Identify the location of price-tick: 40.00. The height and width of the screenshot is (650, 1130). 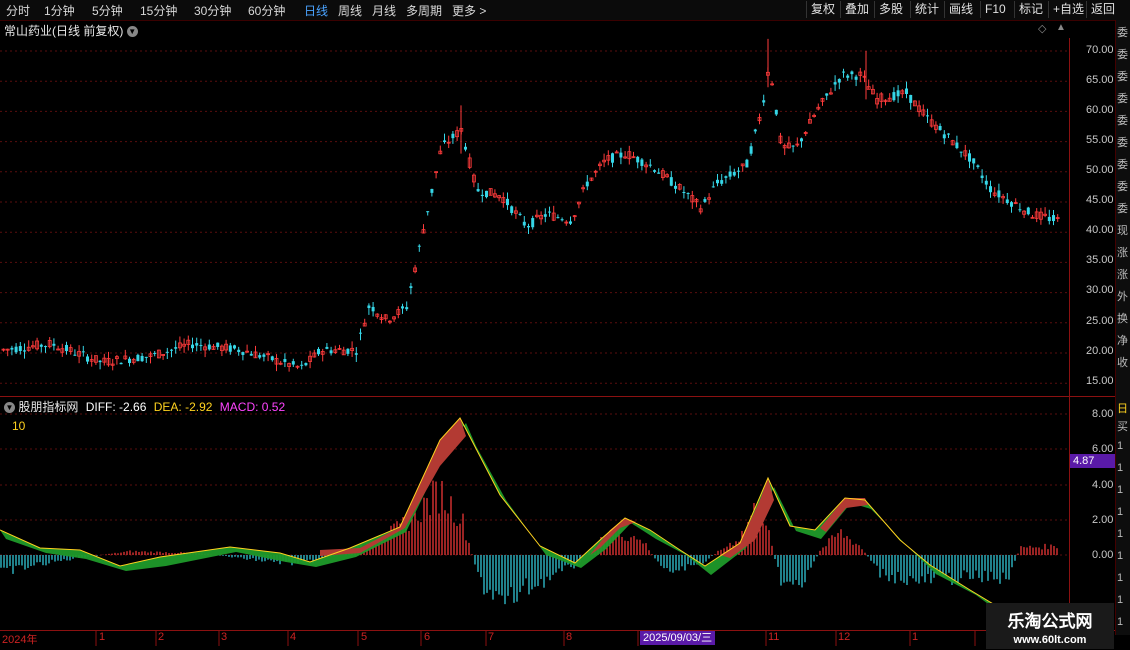
(1100, 230).